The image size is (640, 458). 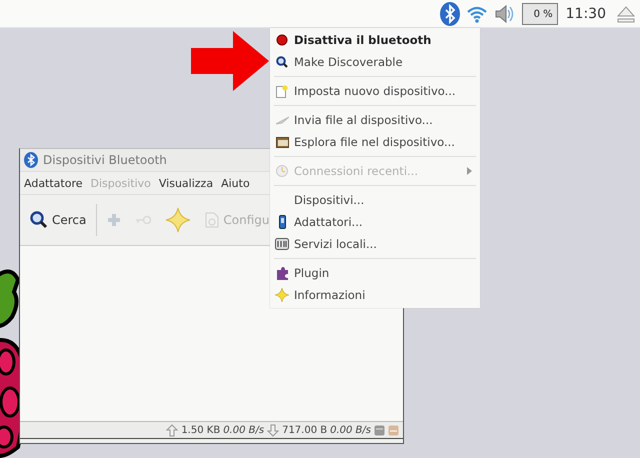 I want to click on menu-item: Make Discoverable, so click(x=375, y=62).